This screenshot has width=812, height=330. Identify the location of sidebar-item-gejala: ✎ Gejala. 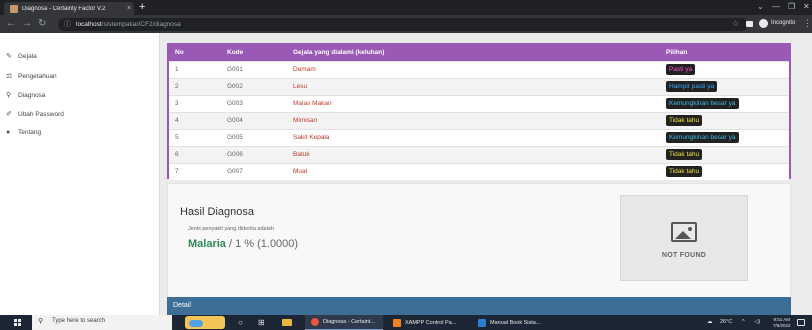
(21, 56).